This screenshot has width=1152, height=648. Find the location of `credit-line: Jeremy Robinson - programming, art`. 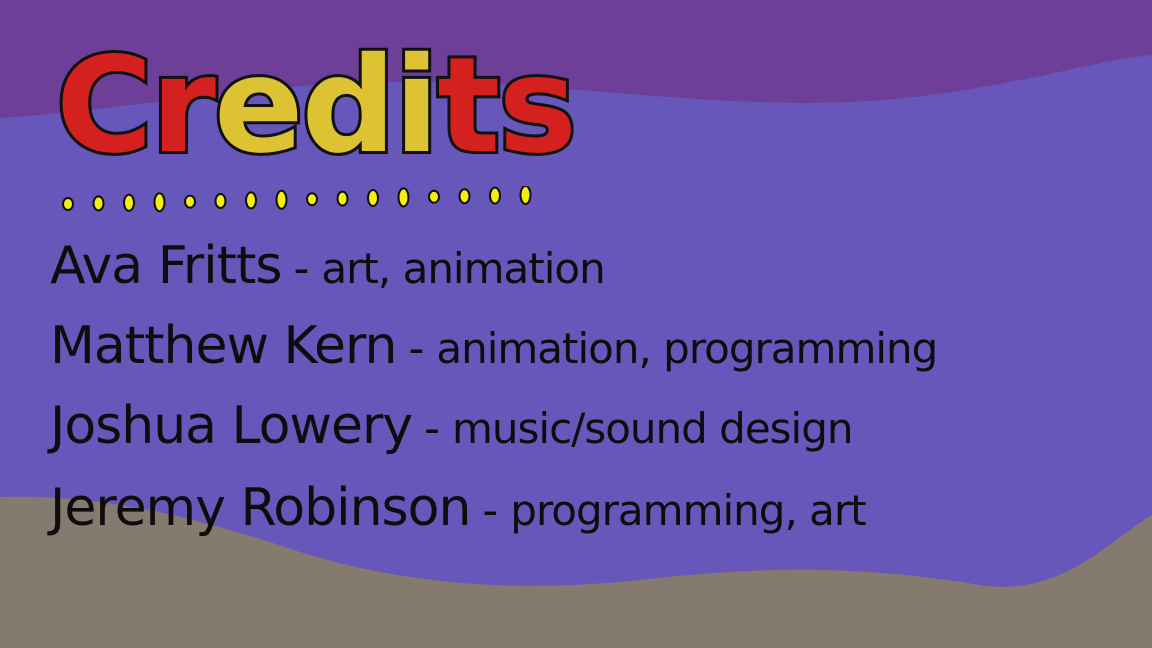

credit-line: Jeremy Robinson - programming, art is located at coordinates (458, 508).